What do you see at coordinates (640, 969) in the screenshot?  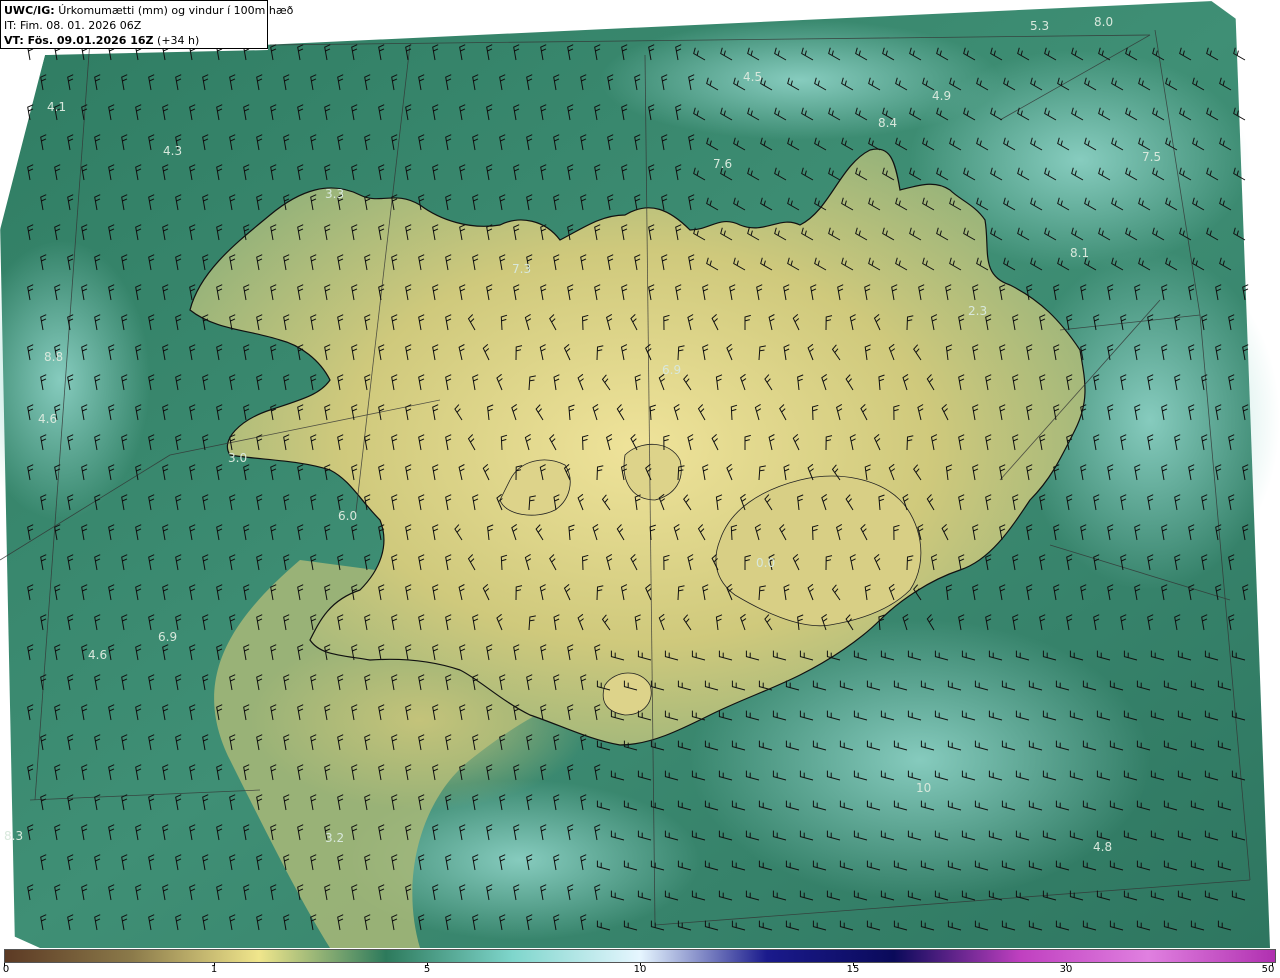 I see `colorbar-tick-label: 10` at bounding box center [640, 969].